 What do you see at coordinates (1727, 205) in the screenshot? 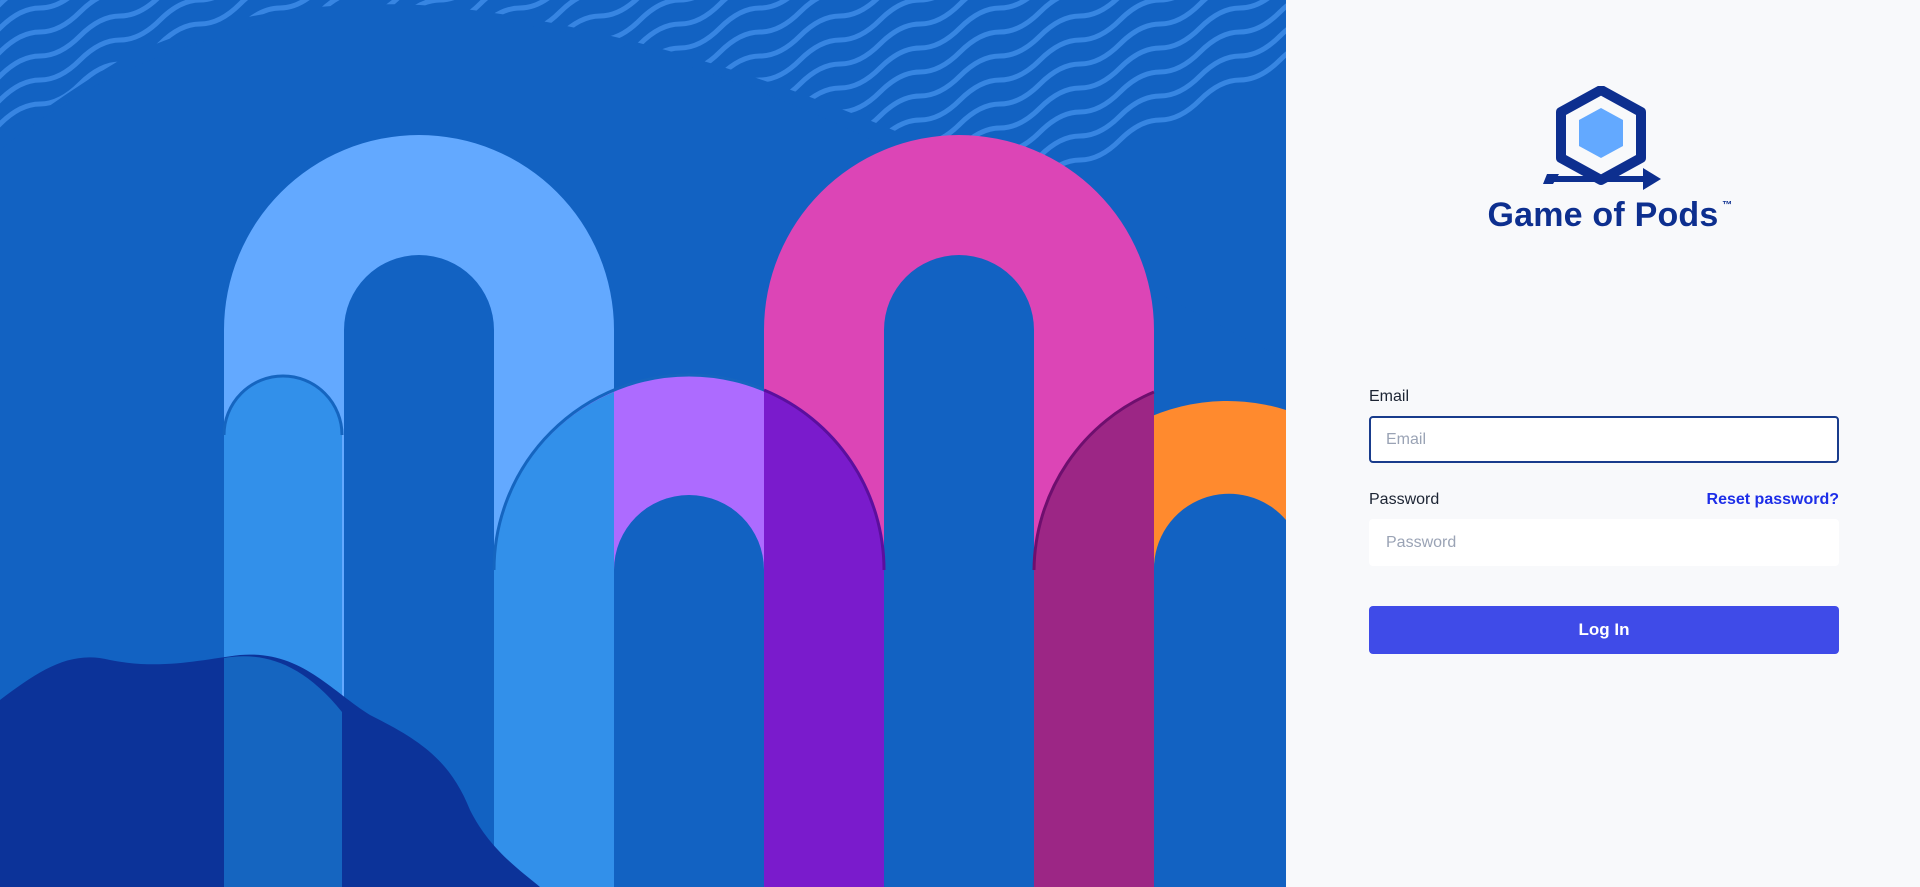
I see `trademark-symbol: ™` at bounding box center [1727, 205].